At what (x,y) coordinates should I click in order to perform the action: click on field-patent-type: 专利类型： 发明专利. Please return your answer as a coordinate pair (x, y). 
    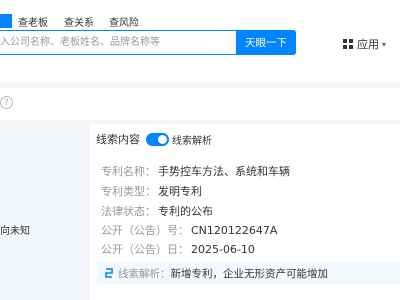
    Looking at the image, I should click on (151, 191).